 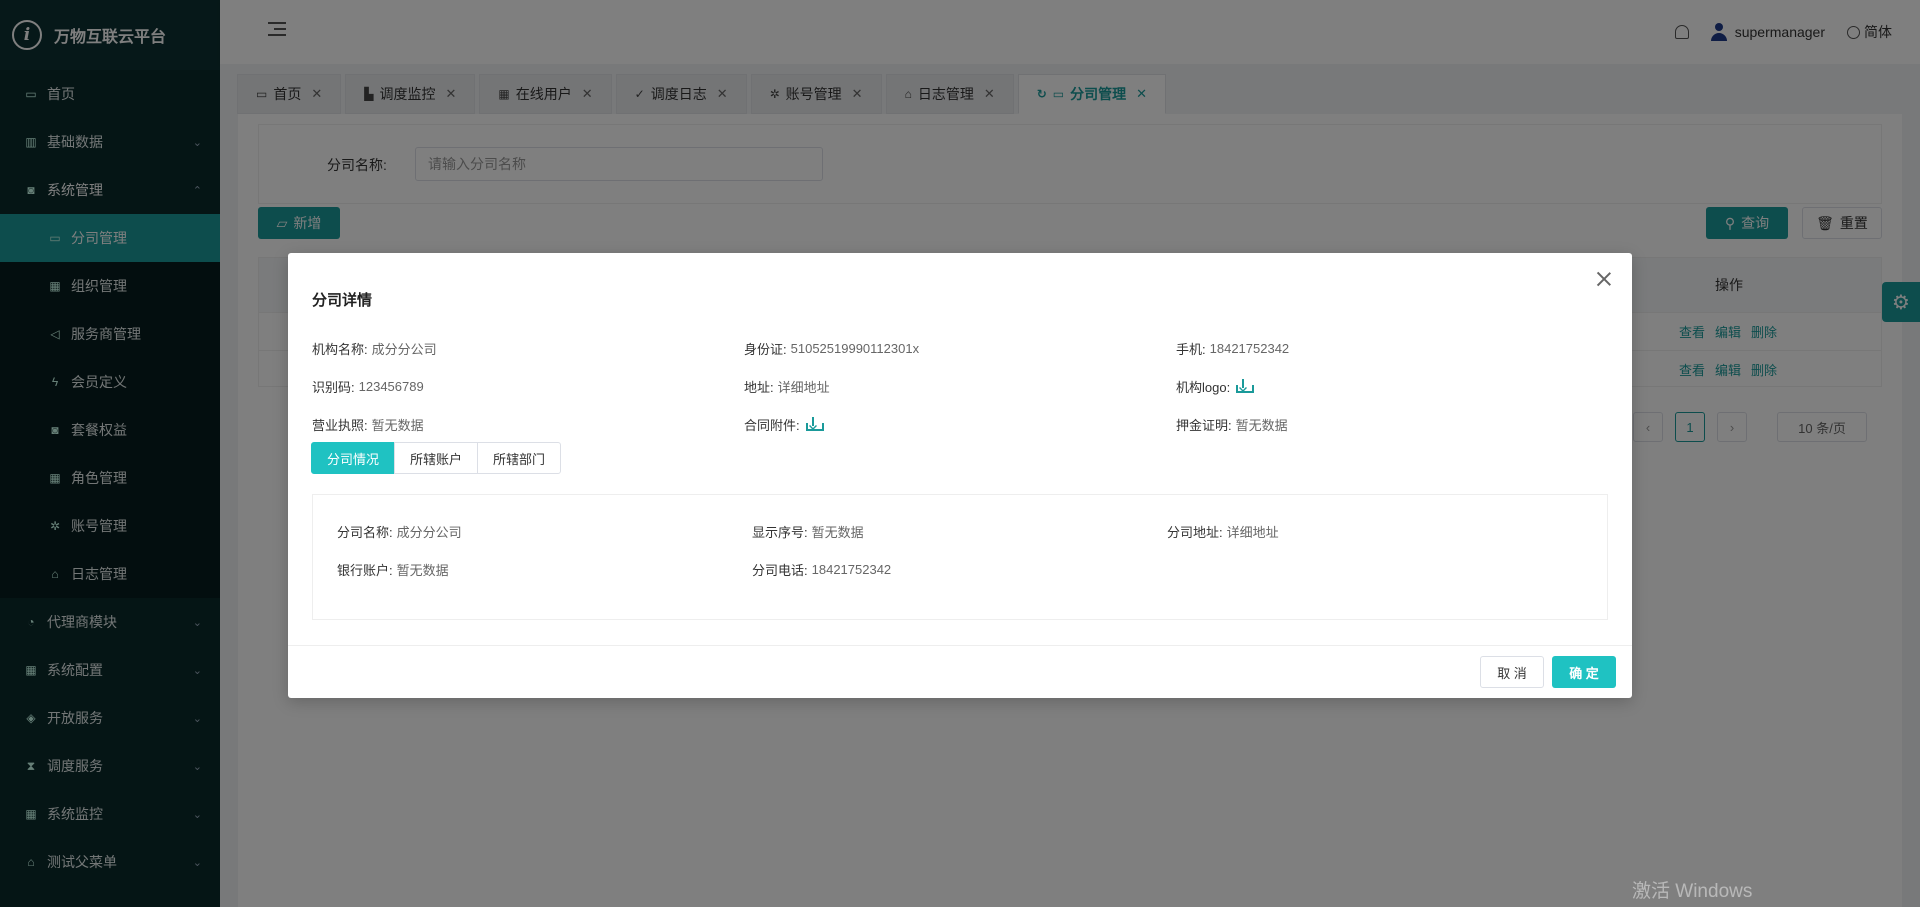 I want to click on bank-account-field: 银行账户: 暂无数据, so click(x=393, y=570).